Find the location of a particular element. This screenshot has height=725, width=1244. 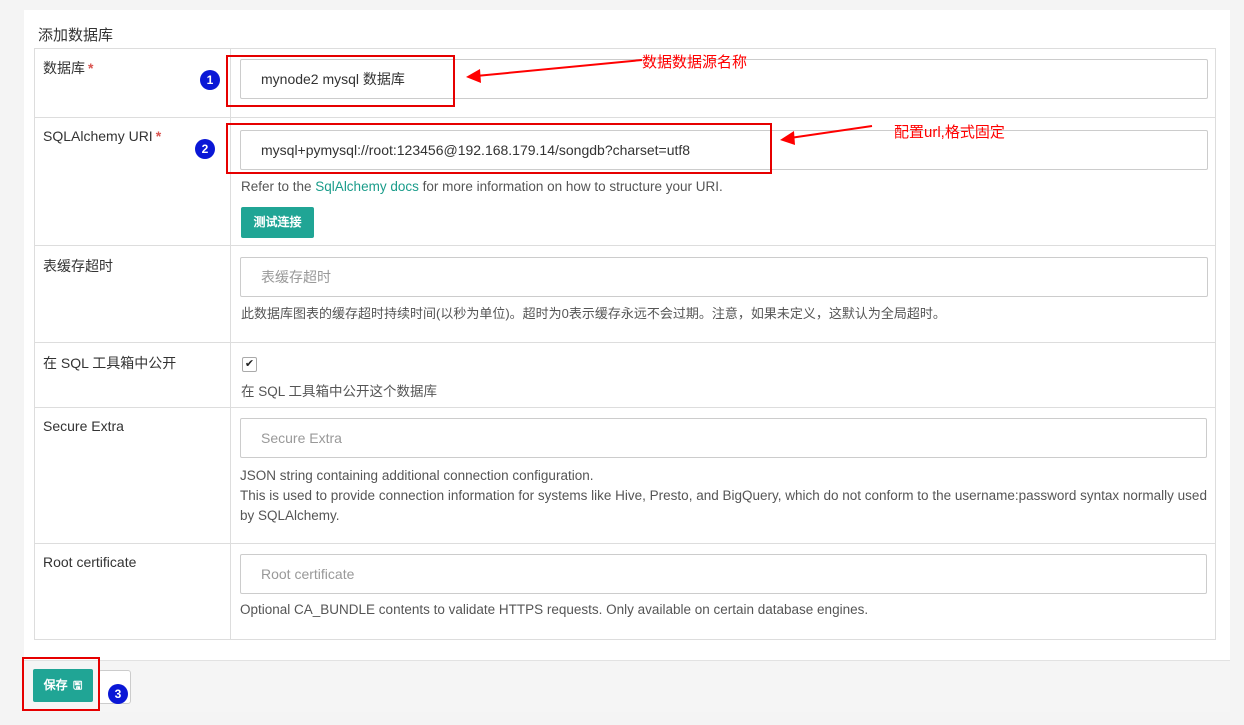

annotation-step-1: 1 is located at coordinates (210, 80).